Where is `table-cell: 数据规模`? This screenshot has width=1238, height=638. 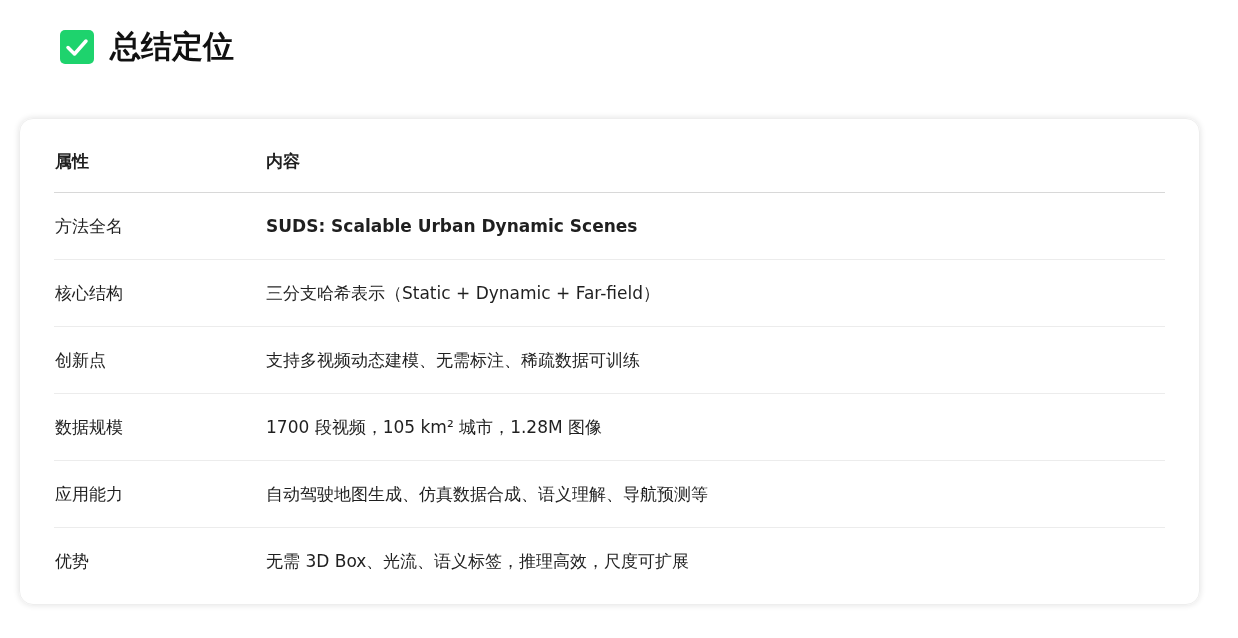
table-cell: 数据规模 is located at coordinates (89, 426).